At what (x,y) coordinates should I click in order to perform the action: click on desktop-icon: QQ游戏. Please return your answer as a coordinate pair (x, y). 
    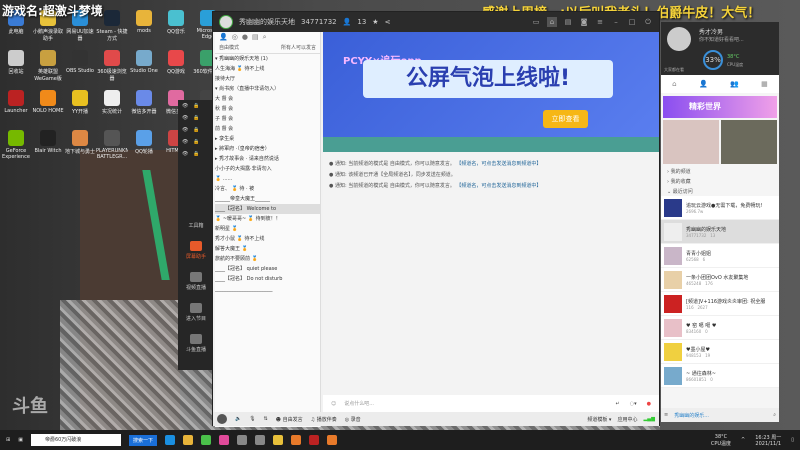
    Looking at the image, I should click on (176, 65).